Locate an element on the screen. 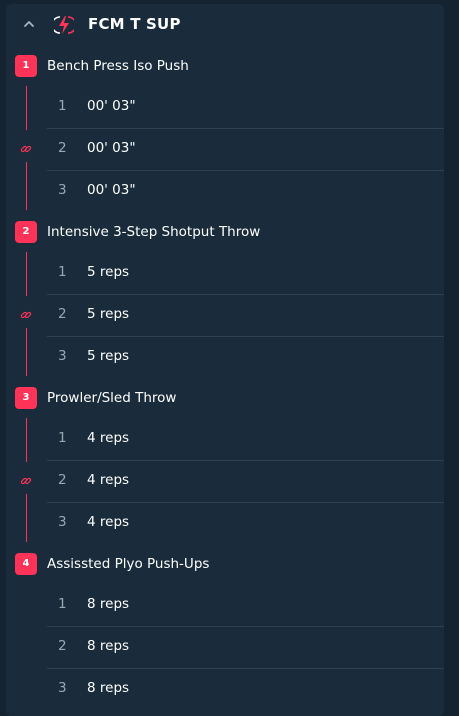 The height and width of the screenshot is (716, 459). set-row: 3 00' 03" is located at coordinates (245, 191).